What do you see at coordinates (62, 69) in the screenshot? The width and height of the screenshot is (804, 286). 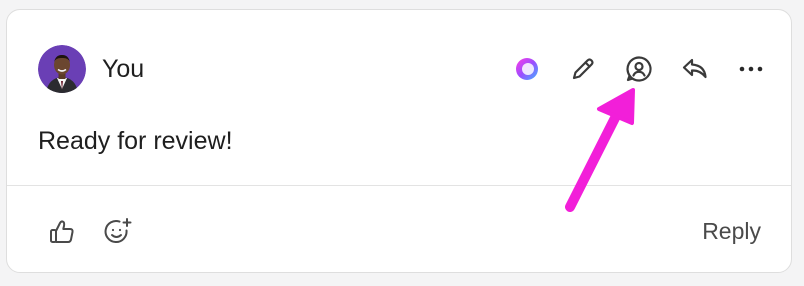 I see `avatar` at bounding box center [62, 69].